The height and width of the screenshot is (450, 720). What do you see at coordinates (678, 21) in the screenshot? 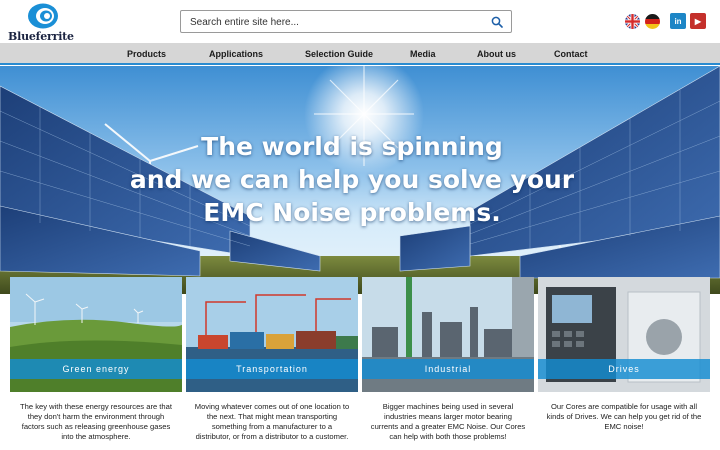
I see `linkedin-icon: in` at bounding box center [678, 21].